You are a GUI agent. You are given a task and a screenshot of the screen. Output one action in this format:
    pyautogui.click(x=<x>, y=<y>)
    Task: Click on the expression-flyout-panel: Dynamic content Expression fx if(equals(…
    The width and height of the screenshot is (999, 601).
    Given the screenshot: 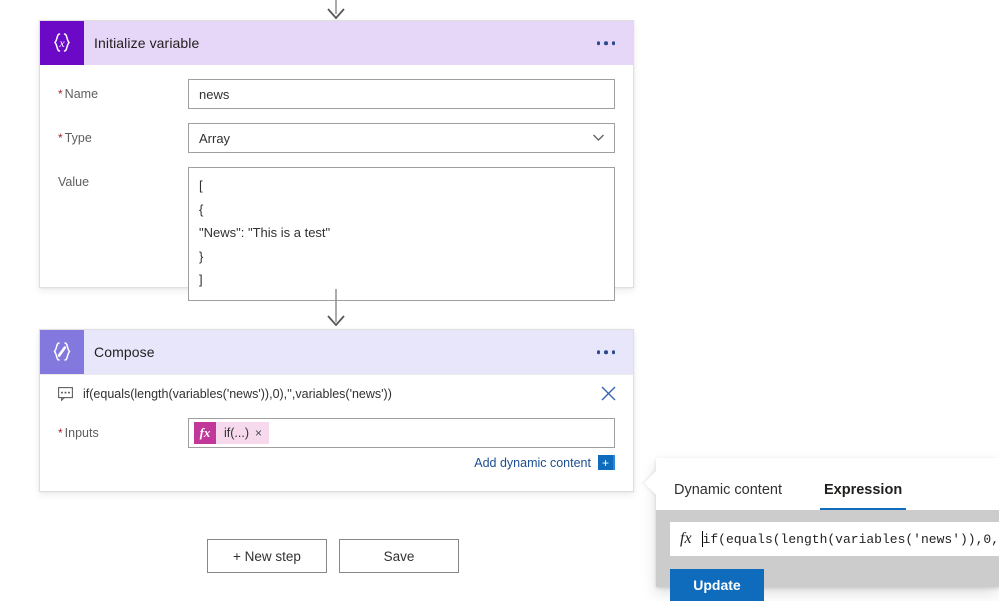 What is the action you would take?
    pyautogui.click(x=821, y=529)
    